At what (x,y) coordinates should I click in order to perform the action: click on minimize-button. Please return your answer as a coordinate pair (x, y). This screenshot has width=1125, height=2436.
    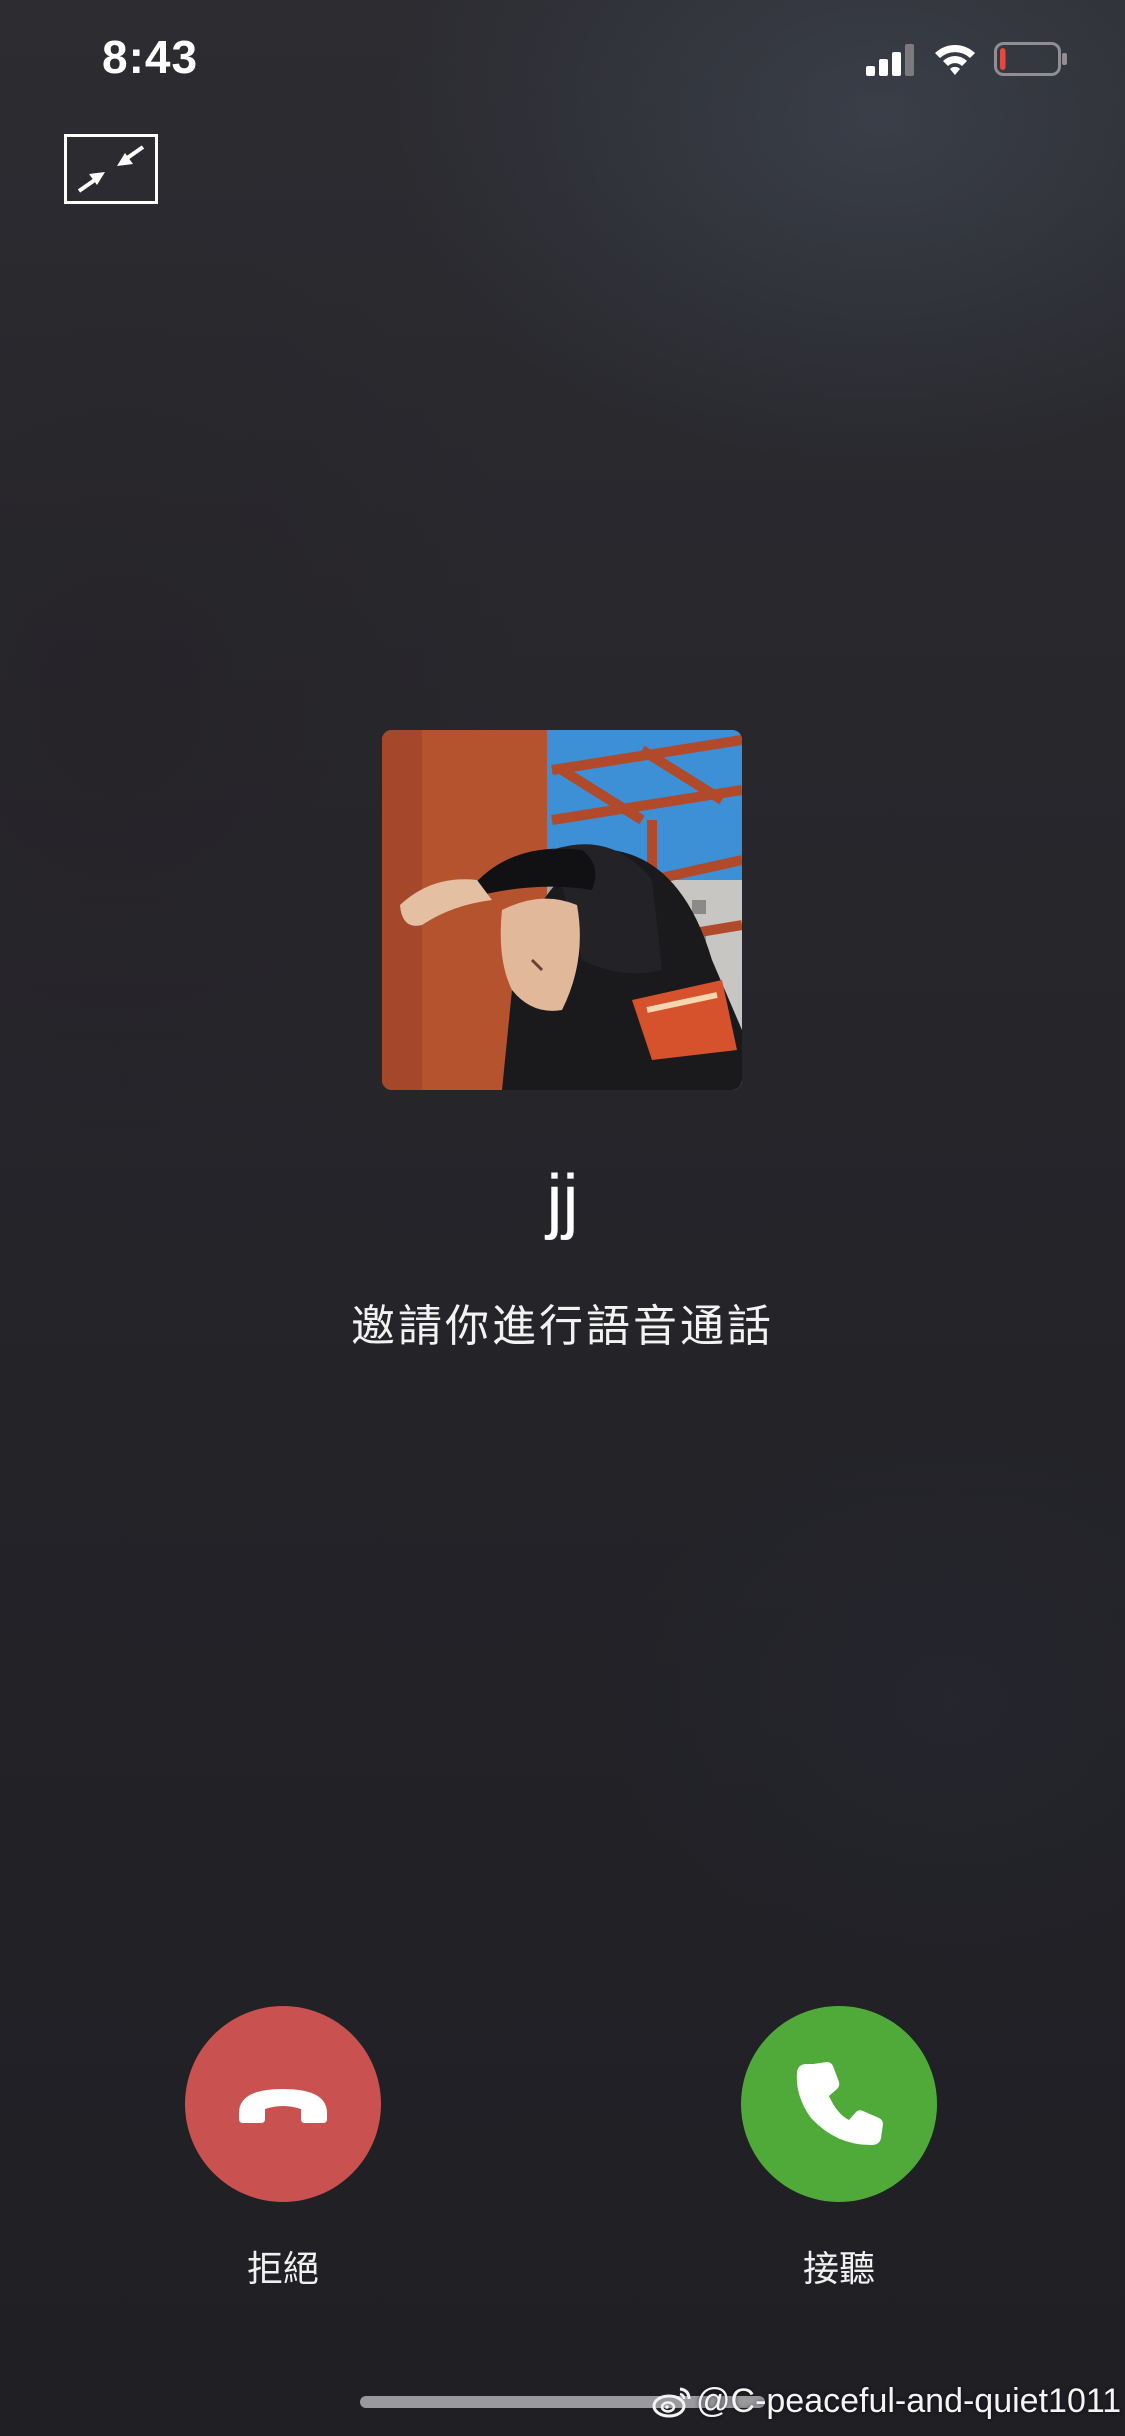
    Looking at the image, I should click on (111, 169).